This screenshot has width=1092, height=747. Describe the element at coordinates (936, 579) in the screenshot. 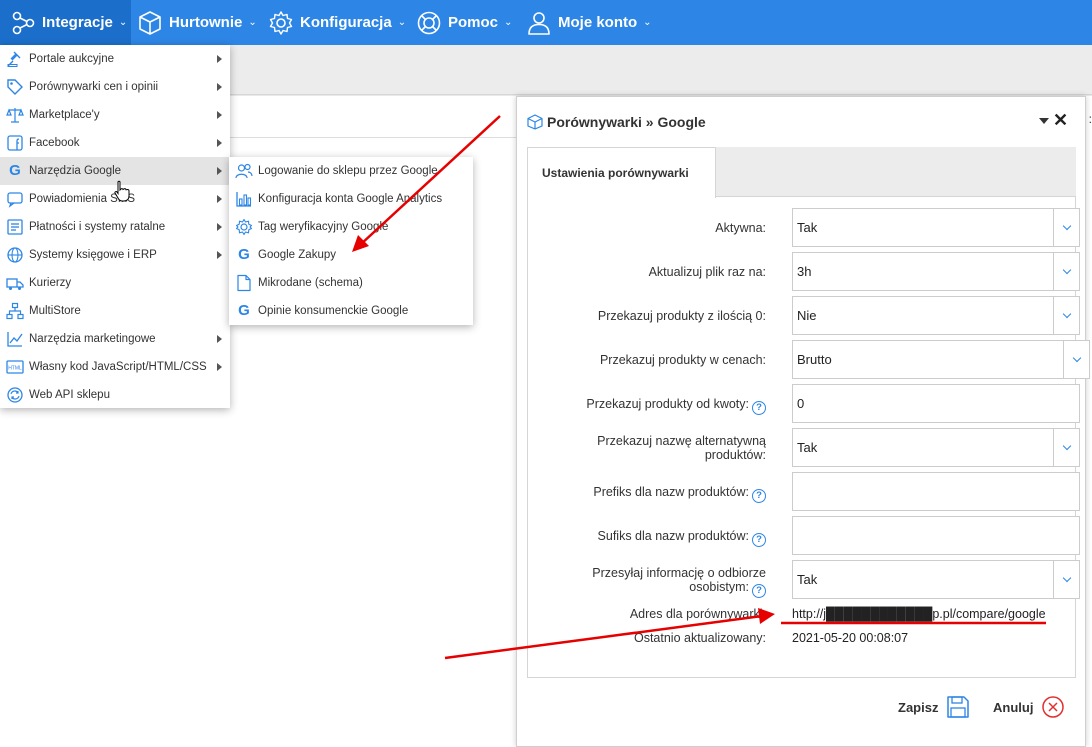

I see `odbior-osobisty-select: Tak` at that location.